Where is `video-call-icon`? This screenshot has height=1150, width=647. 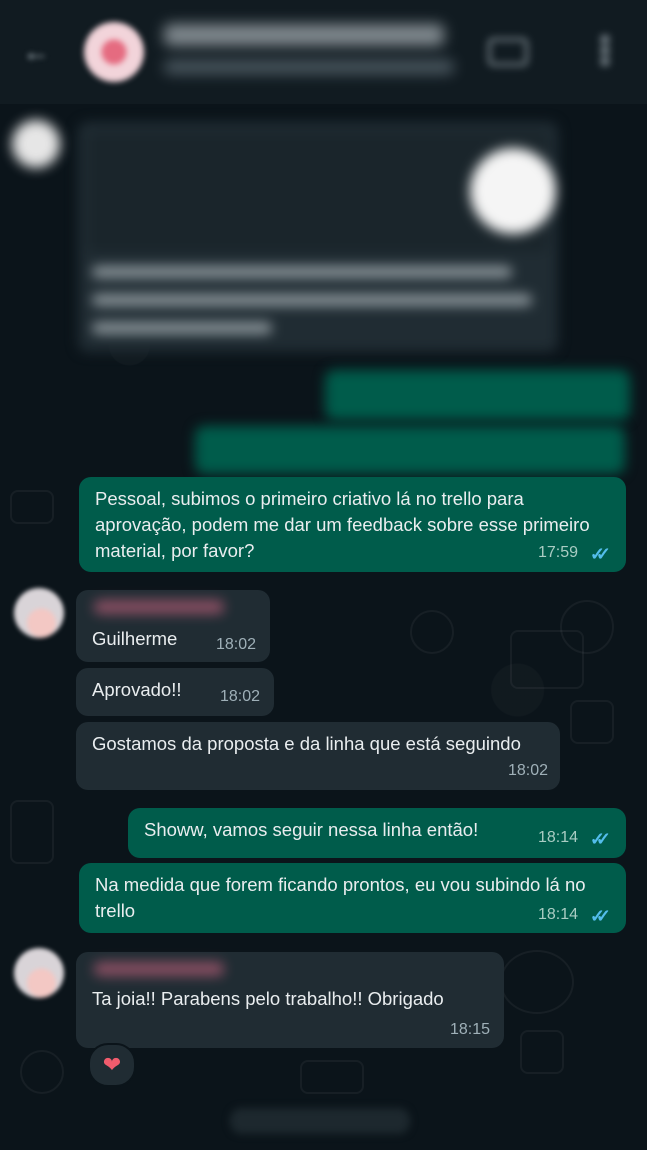
video-call-icon is located at coordinates (508, 52).